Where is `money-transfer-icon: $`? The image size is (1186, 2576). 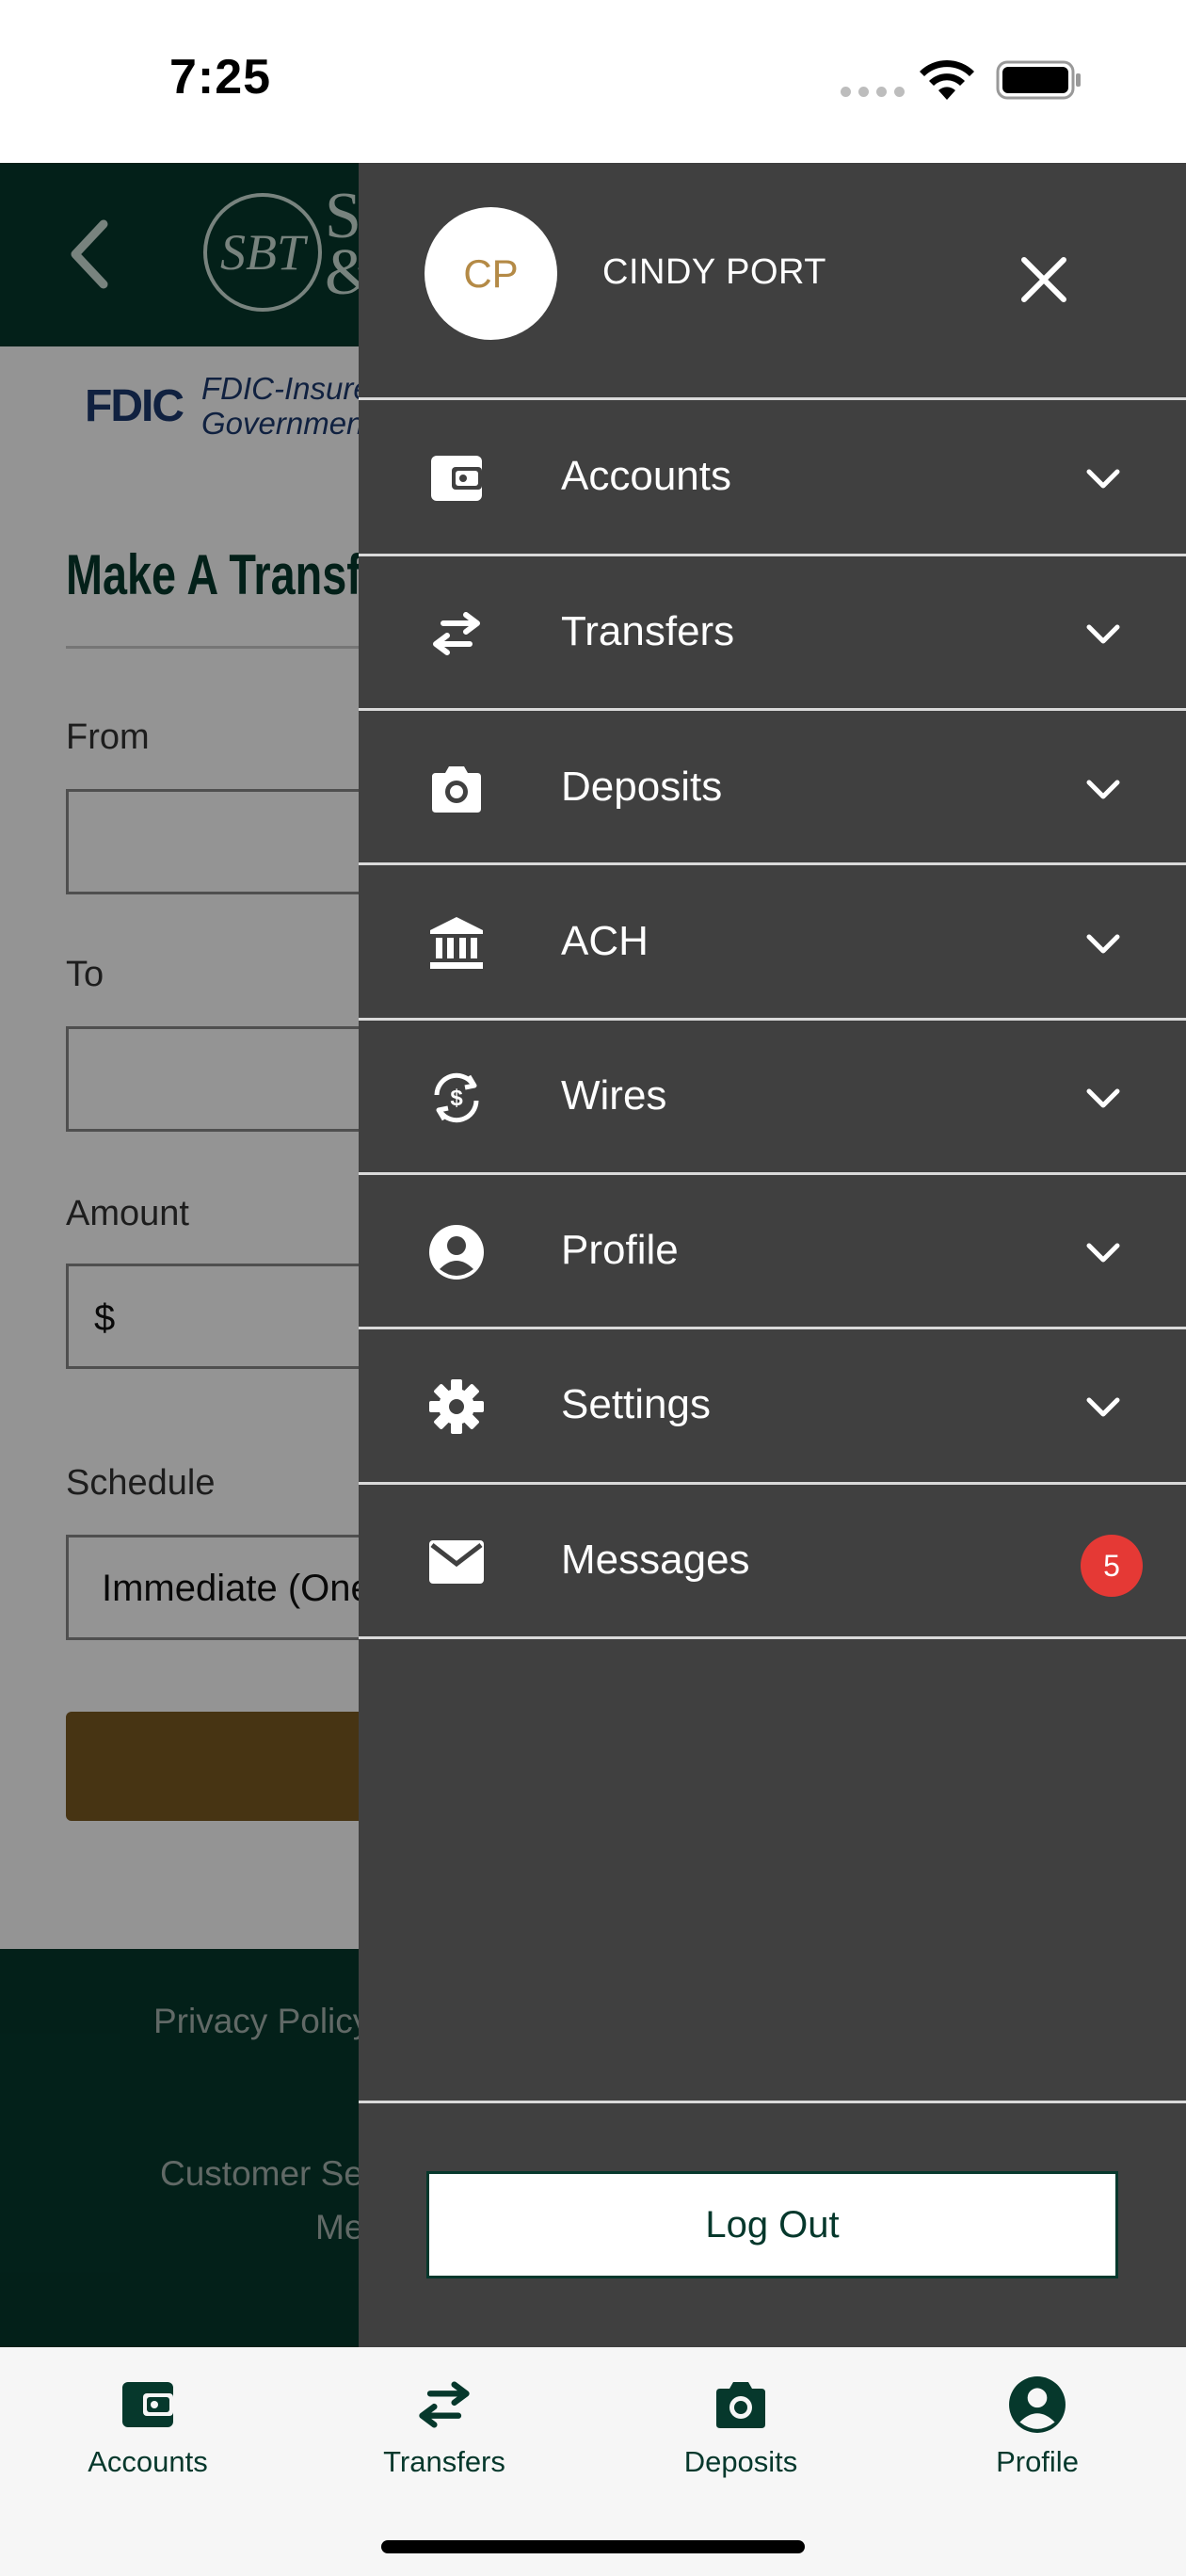
money-transfer-icon: $ is located at coordinates (456, 1098).